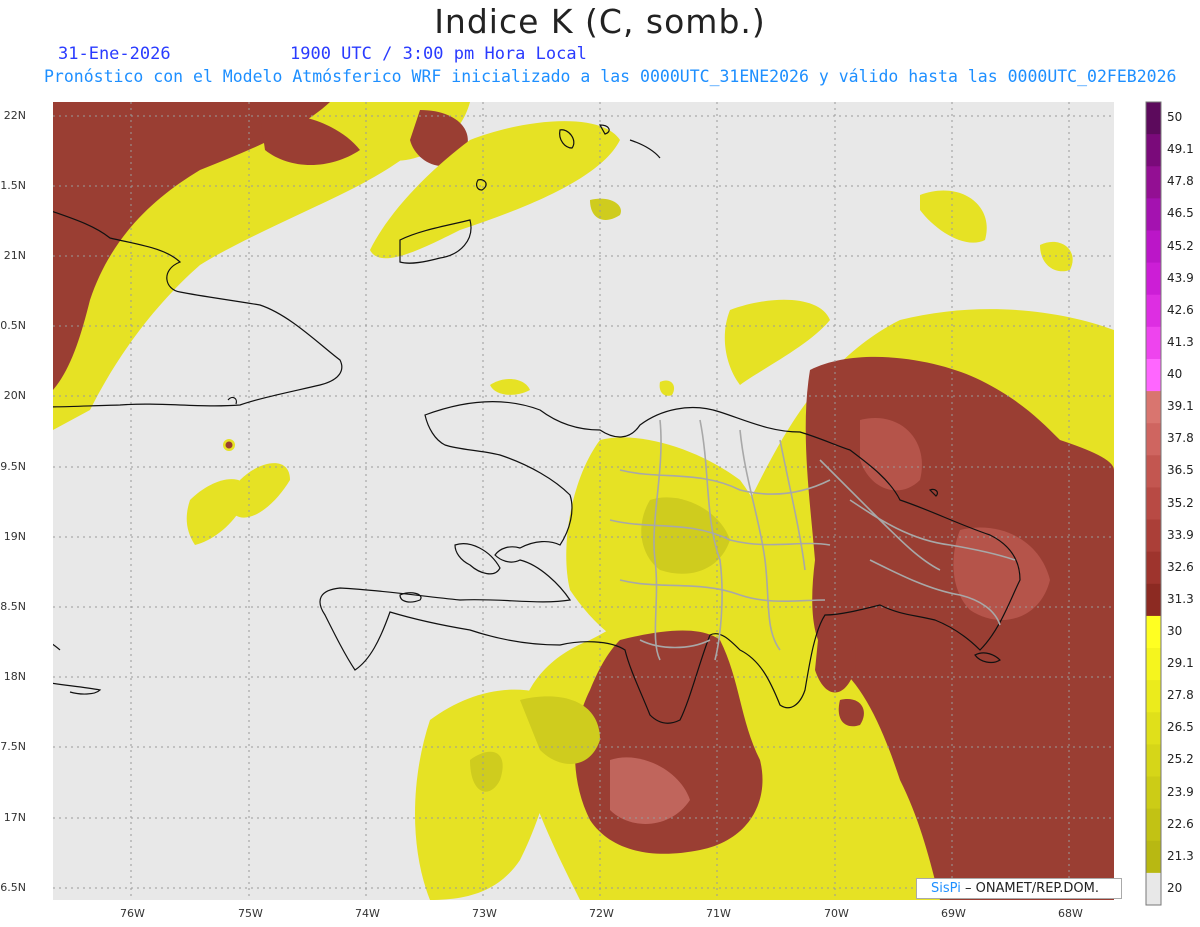 The height and width of the screenshot is (927, 1200). What do you see at coordinates (1180, 502) in the screenshot?
I see `colorbar-label: 35.2` at bounding box center [1180, 502].